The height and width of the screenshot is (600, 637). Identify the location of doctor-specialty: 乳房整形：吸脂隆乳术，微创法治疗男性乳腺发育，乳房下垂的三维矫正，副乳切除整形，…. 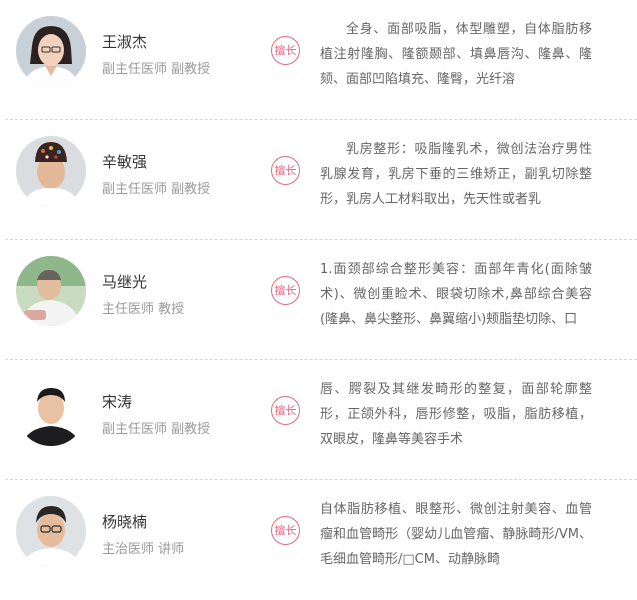
(456, 174).